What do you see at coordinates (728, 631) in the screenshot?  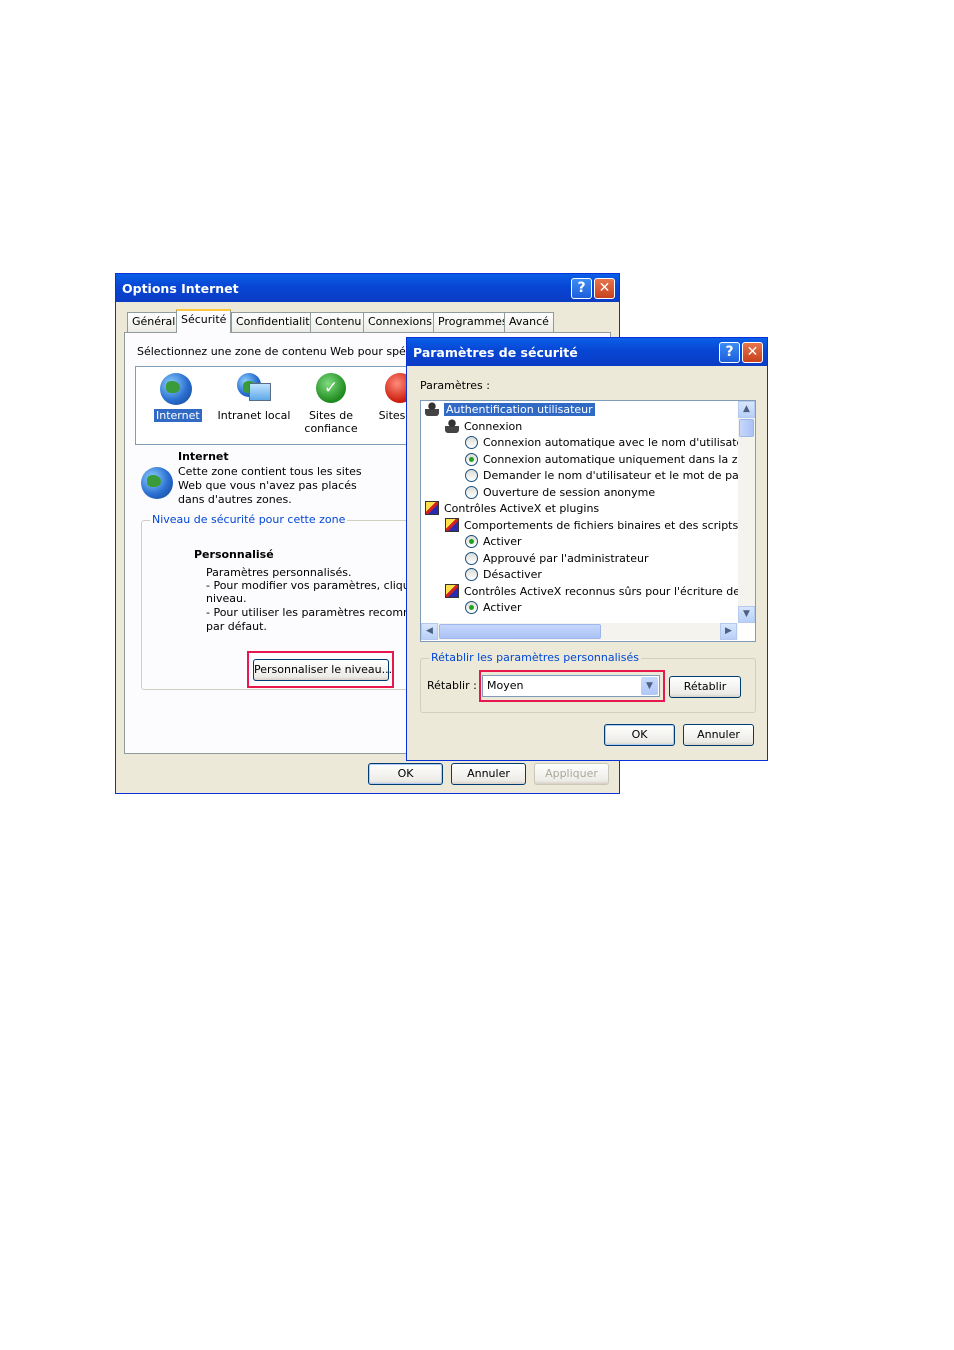 I see `scroll-right-icon: ▶` at bounding box center [728, 631].